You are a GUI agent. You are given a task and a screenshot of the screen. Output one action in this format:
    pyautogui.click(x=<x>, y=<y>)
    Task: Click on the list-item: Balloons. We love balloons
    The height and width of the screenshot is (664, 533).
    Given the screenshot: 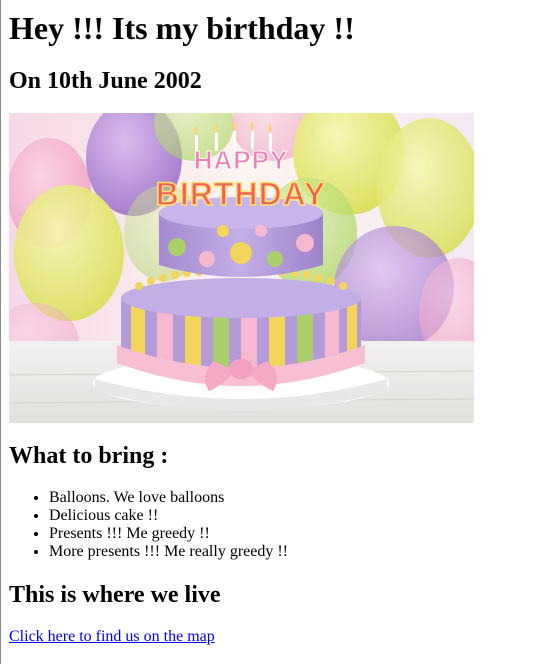 What is the action you would take?
    pyautogui.click(x=168, y=498)
    